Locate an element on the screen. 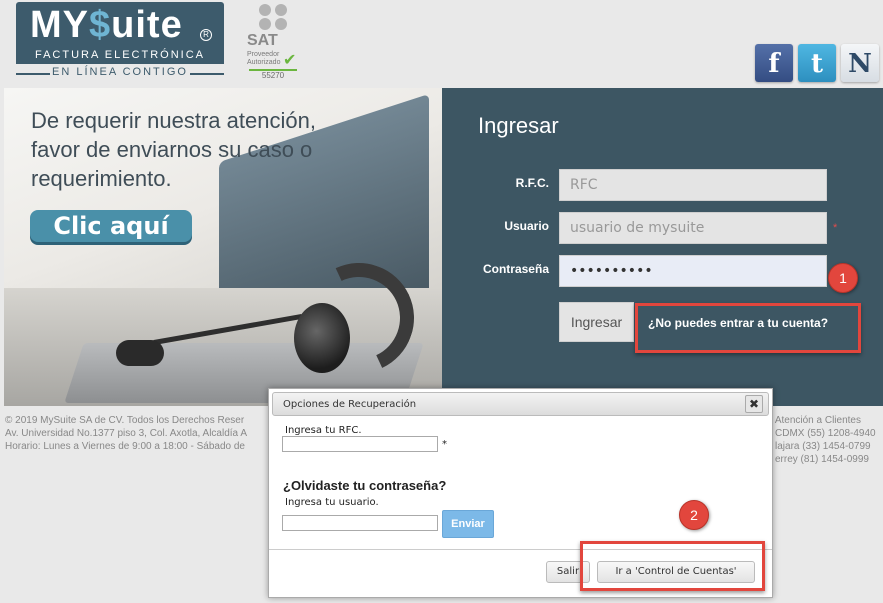  user-input: usuario de mysuite is located at coordinates (693, 228).